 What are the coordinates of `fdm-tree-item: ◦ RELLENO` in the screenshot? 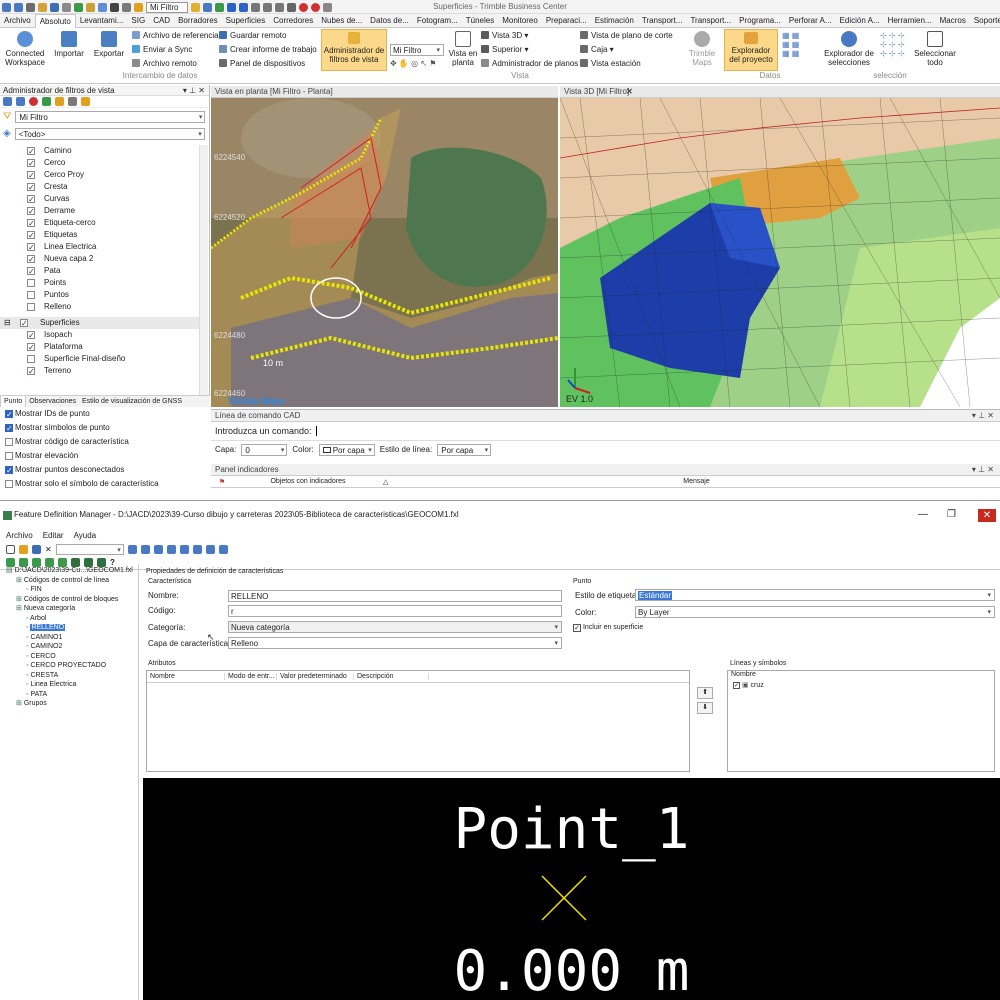 It's located at (72, 628).